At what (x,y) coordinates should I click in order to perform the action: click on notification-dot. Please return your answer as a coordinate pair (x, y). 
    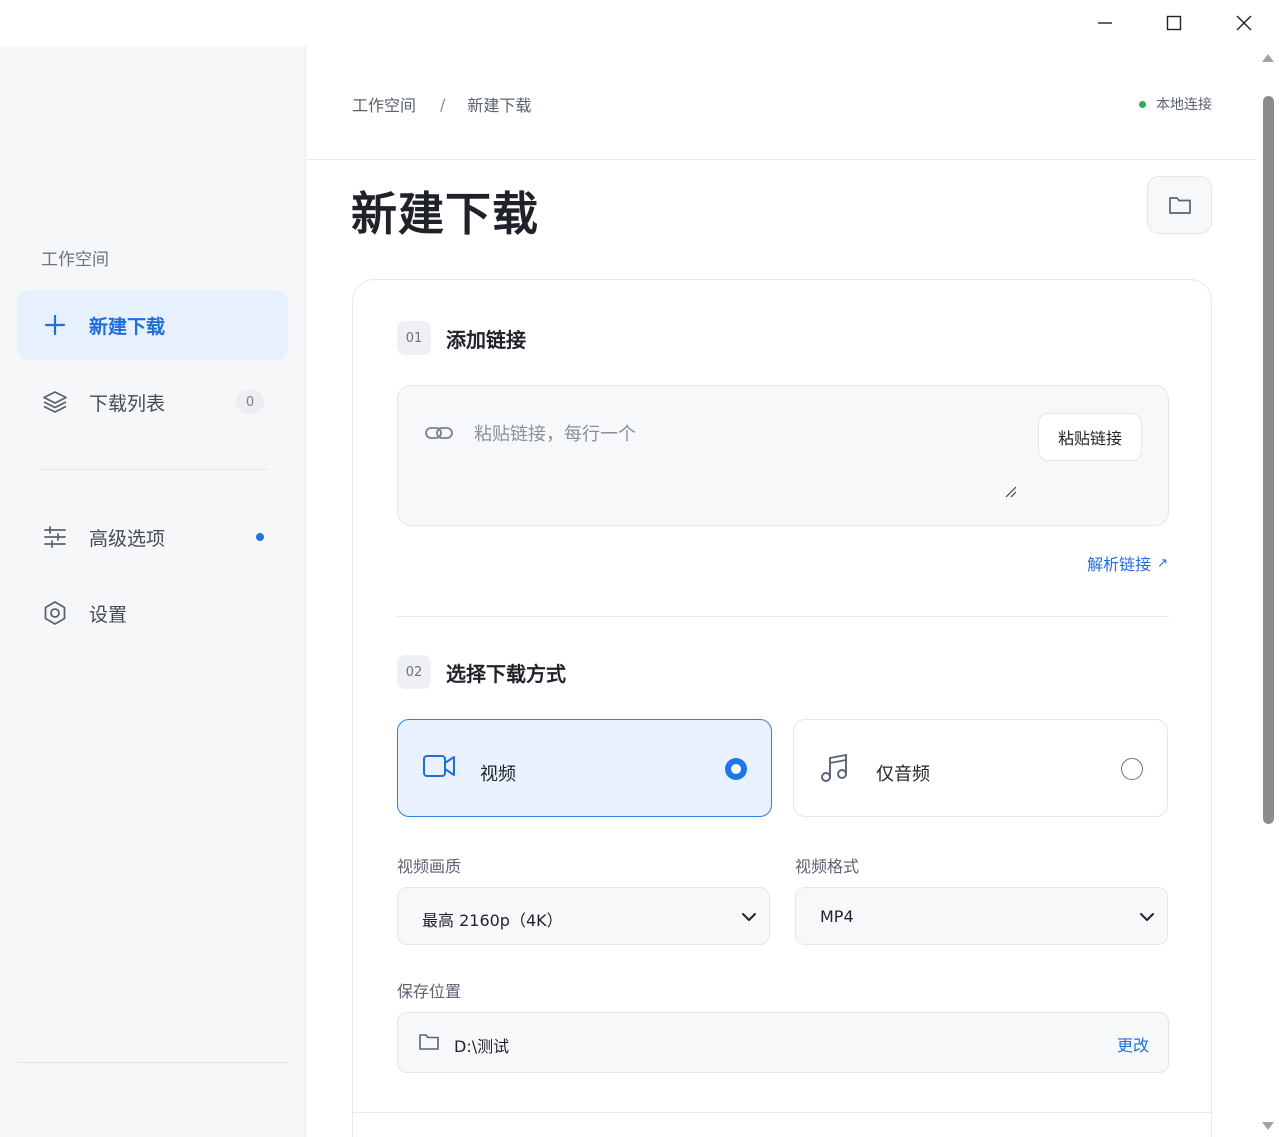
    Looking at the image, I should click on (260, 537).